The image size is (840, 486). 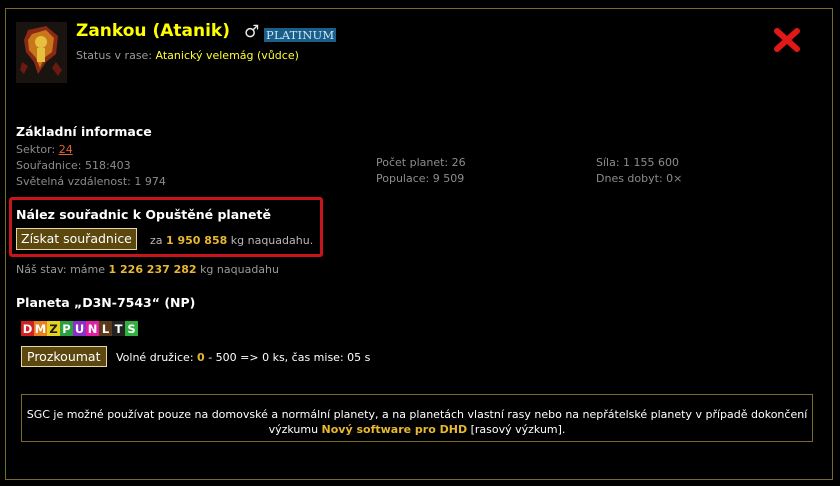 What do you see at coordinates (403, 178) in the screenshot?
I see `population-label: Populace:` at bounding box center [403, 178].